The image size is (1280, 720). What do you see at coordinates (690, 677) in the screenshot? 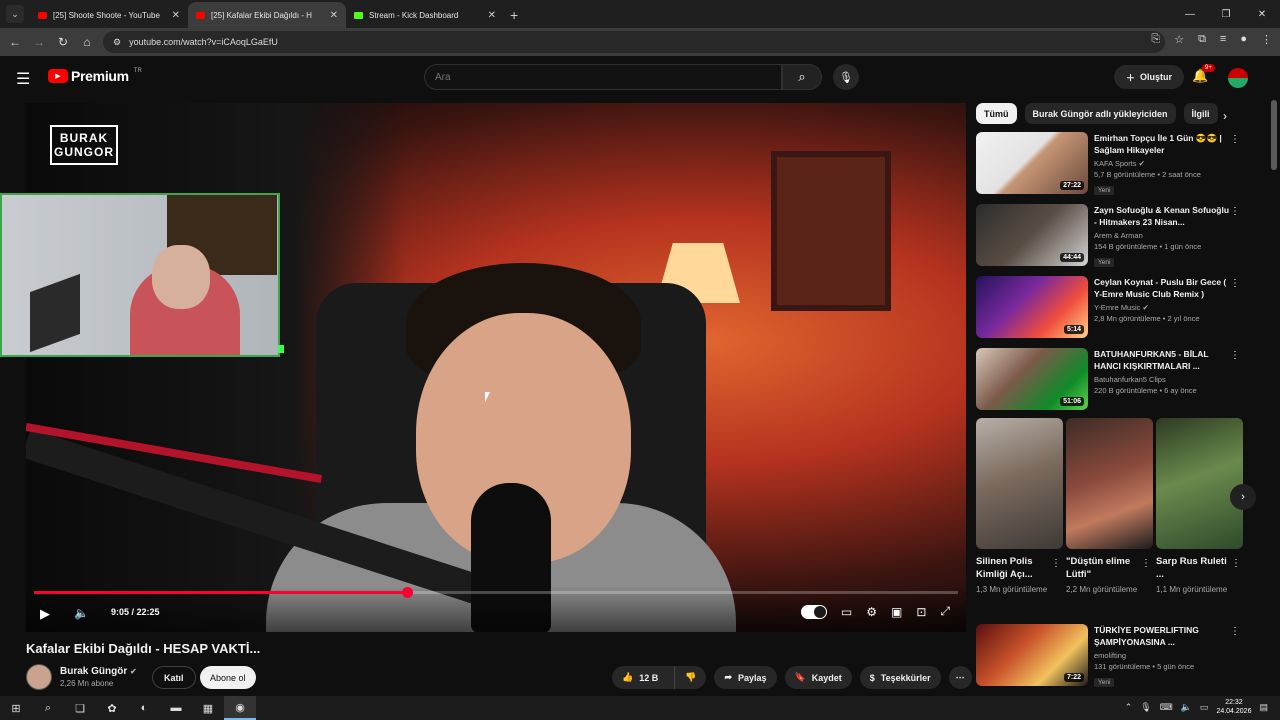
I see `dislike-button: 👎` at bounding box center [690, 677].